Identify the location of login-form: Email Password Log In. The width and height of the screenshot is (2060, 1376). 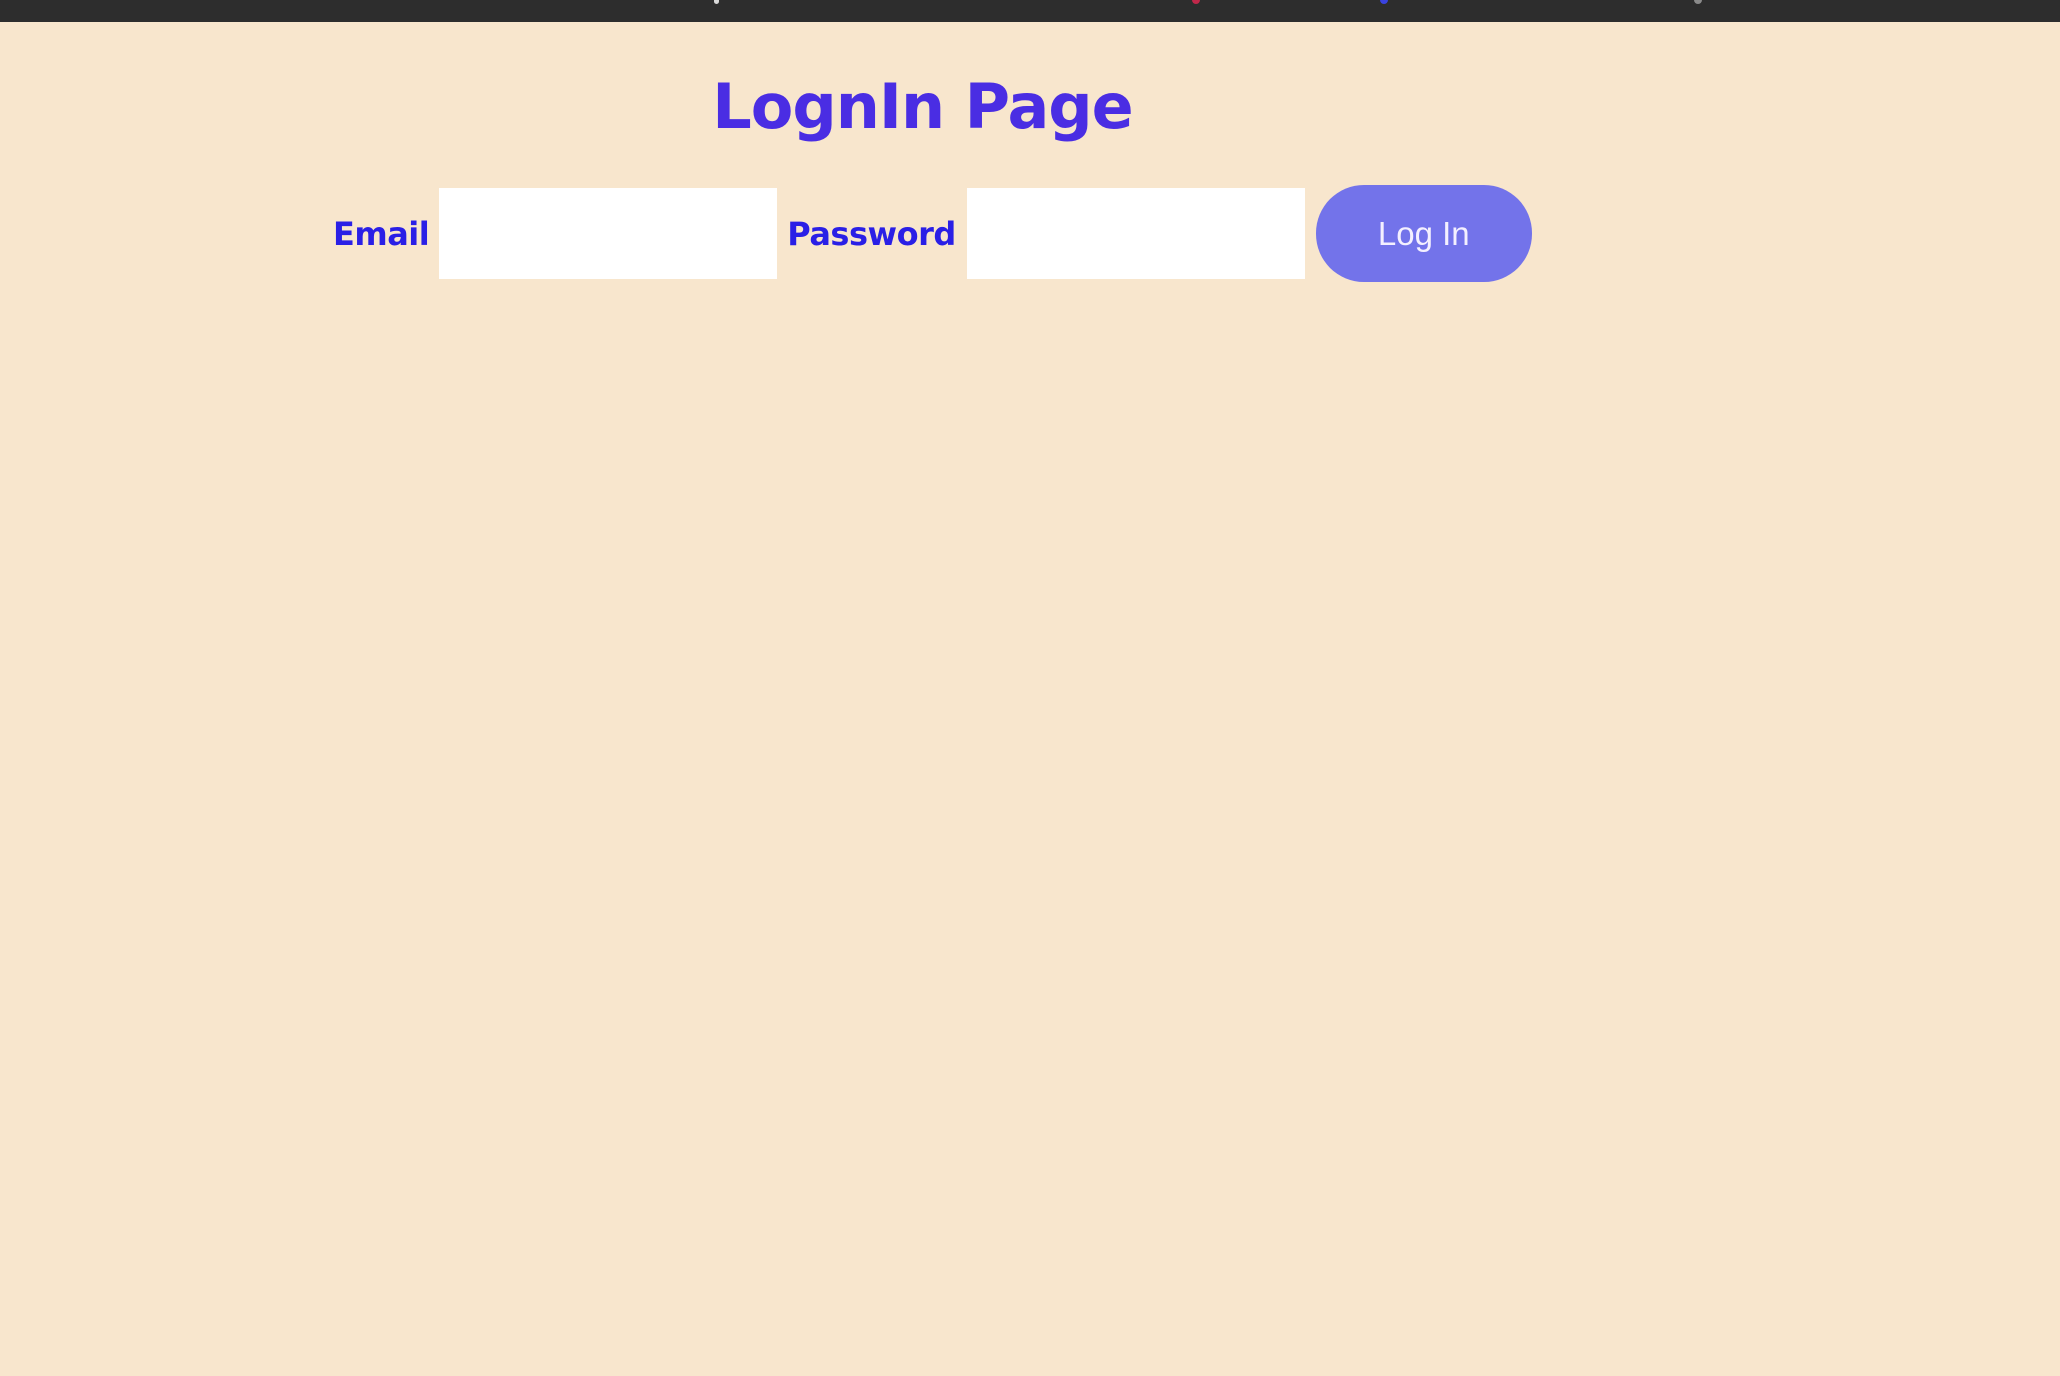
(932, 233).